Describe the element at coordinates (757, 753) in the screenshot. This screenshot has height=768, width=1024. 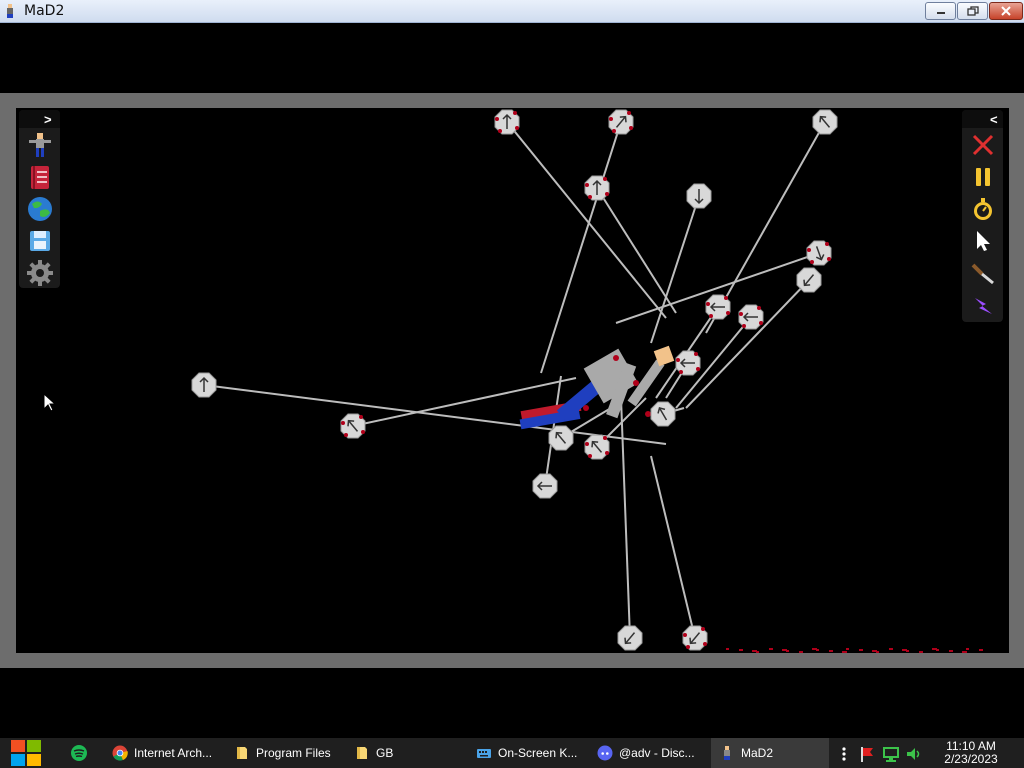
I see `taskbar-item-label: MaD2` at that location.